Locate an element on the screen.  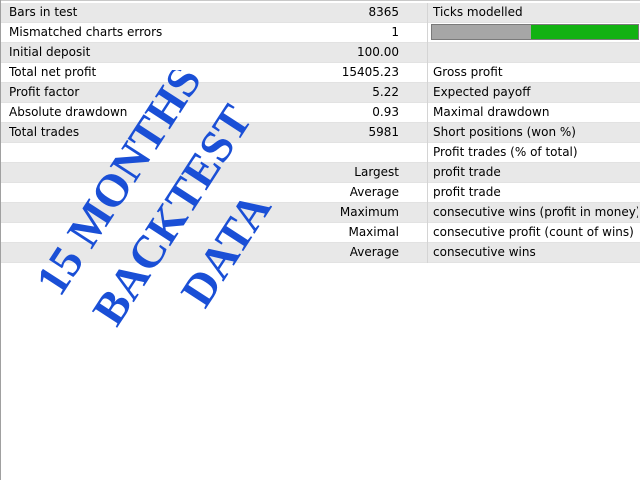
table-row: Average consecutive wins is located at coordinates (320, 253).